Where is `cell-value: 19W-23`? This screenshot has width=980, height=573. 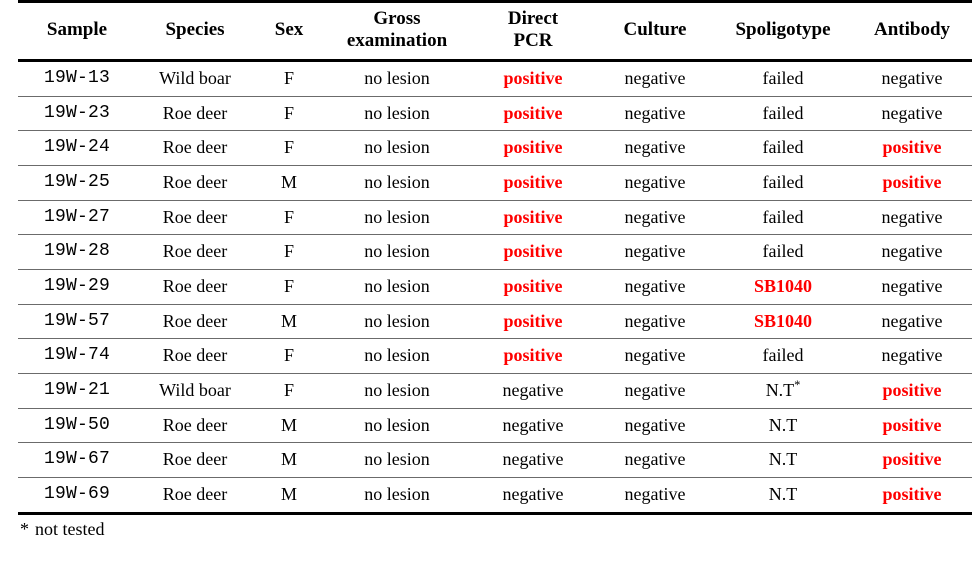
cell-value: 19W-23 is located at coordinates (76, 112).